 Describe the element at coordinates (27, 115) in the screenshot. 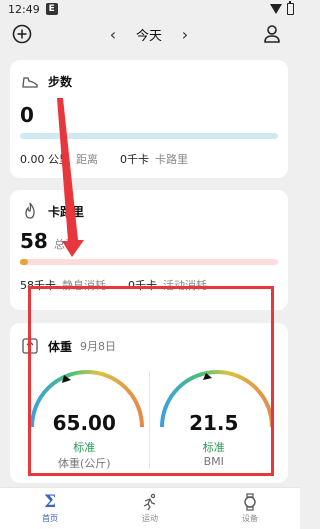

I see `steps-value: 0` at that location.